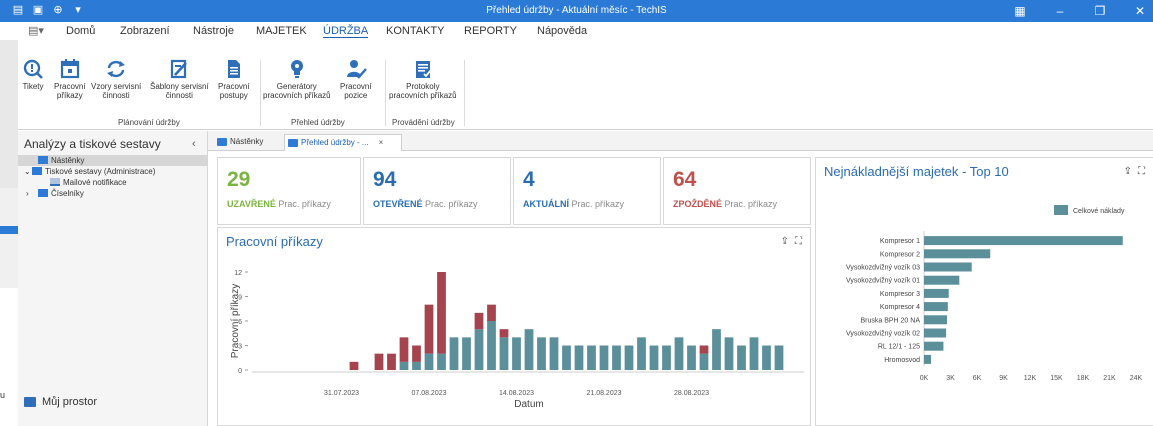 Image resolution: width=1153 pixels, height=426 pixels. Describe the element at coordinates (437, 191) in the screenshot. I see `kpi-otevrene: 94 OTEVŘENÉ Prac. příkazy` at that location.